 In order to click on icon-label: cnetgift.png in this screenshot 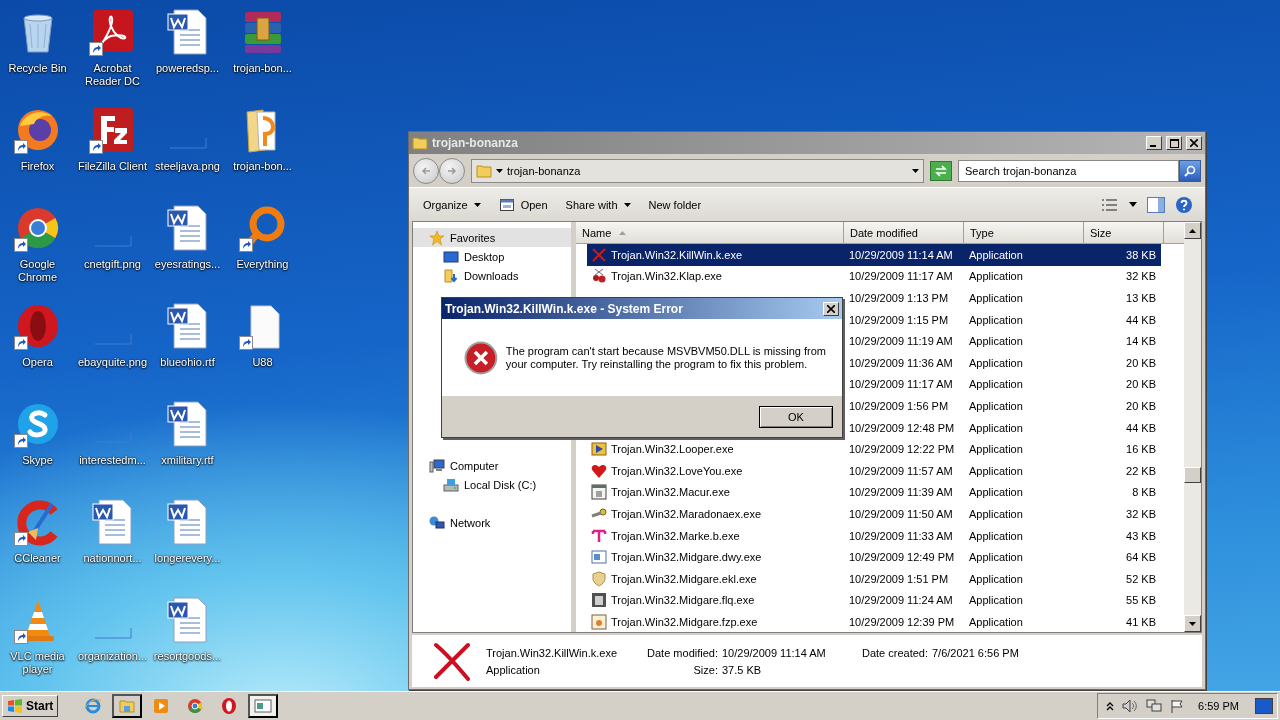, I will do `click(112, 264)`.